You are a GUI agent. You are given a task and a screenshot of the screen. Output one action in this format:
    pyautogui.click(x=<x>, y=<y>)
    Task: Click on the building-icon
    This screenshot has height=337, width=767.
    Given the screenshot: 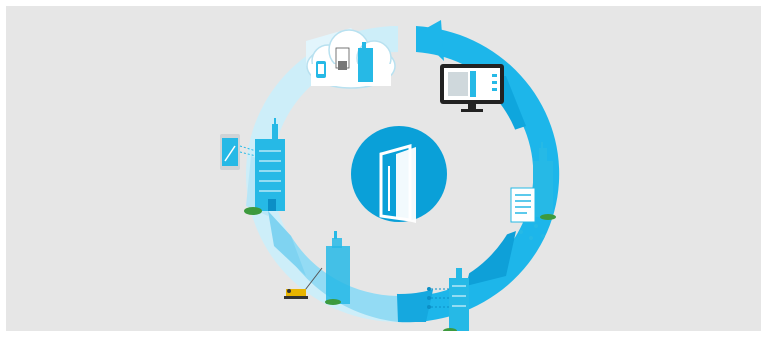 What is the action you would take?
    pyautogui.click(x=365, y=62)
    